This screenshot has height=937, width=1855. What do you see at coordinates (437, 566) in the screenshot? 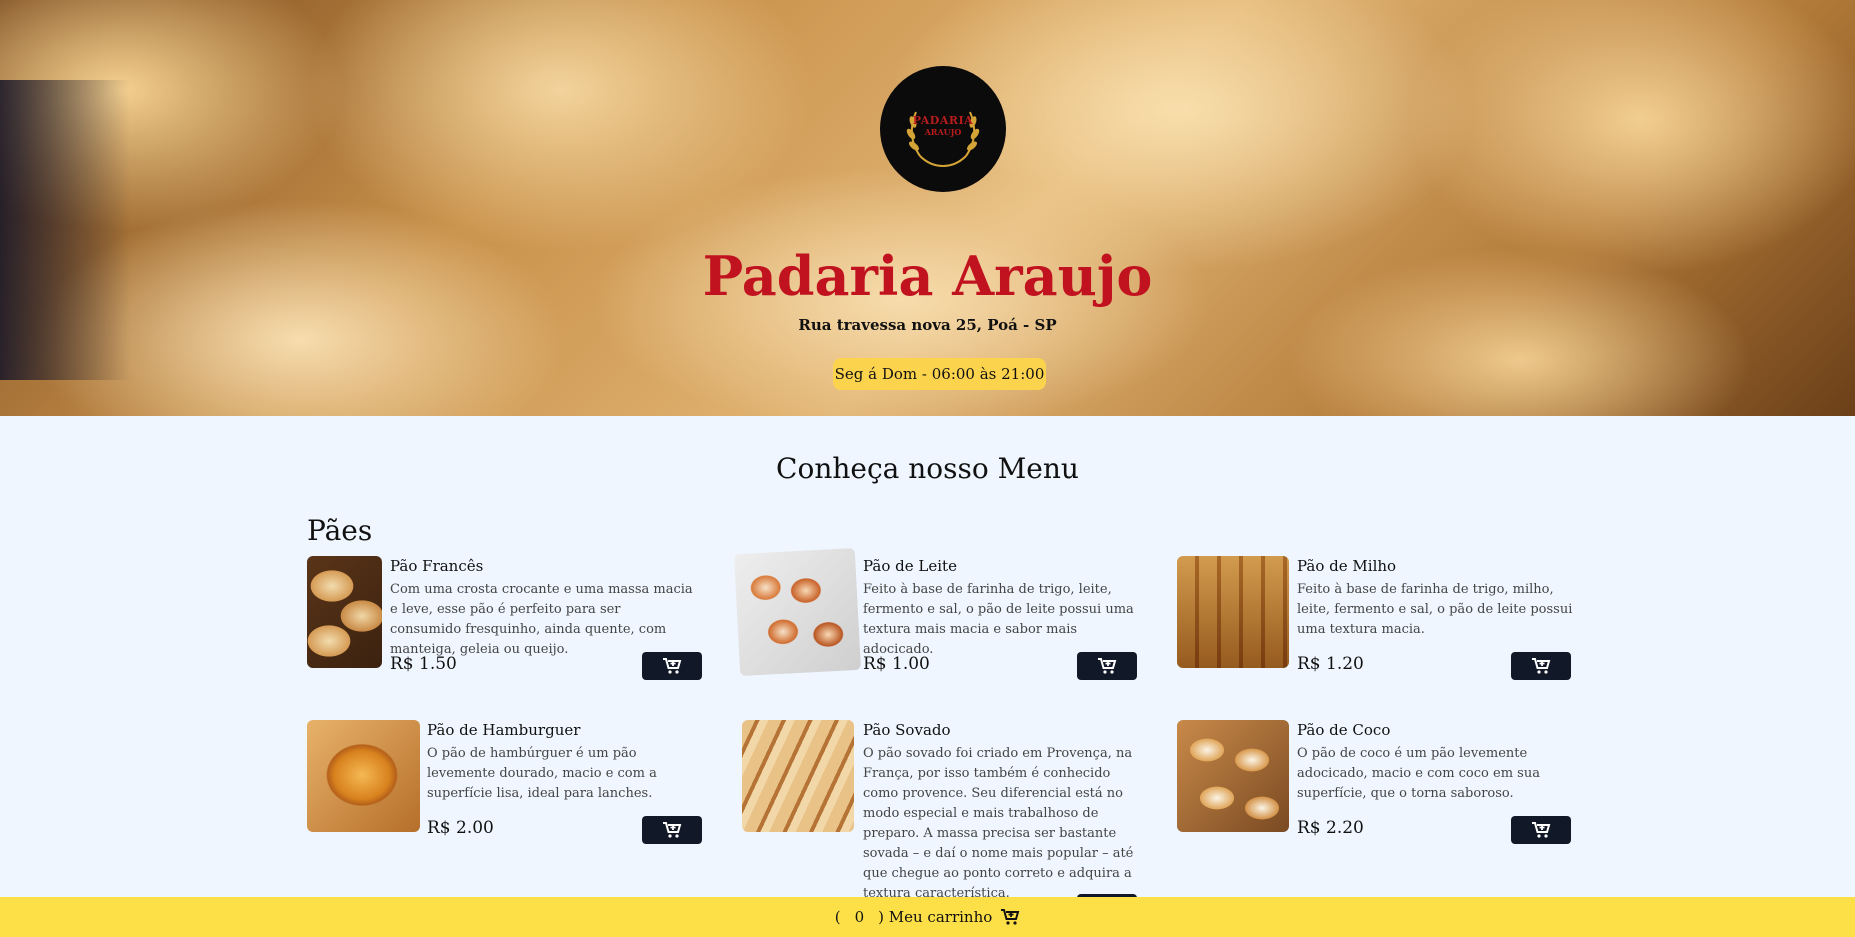
I see `item-name: Pão Francês` at bounding box center [437, 566].